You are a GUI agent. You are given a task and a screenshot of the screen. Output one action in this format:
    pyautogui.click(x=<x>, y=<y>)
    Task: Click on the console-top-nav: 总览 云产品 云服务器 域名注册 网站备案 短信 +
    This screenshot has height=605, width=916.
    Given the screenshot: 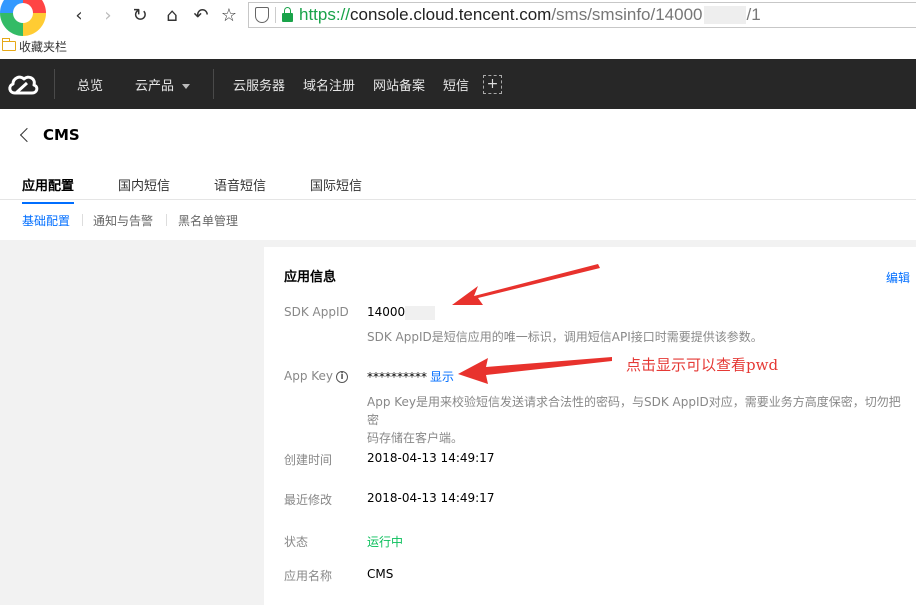 What is the action you would take?
    pyautogui.click(x=458, y=84)
    